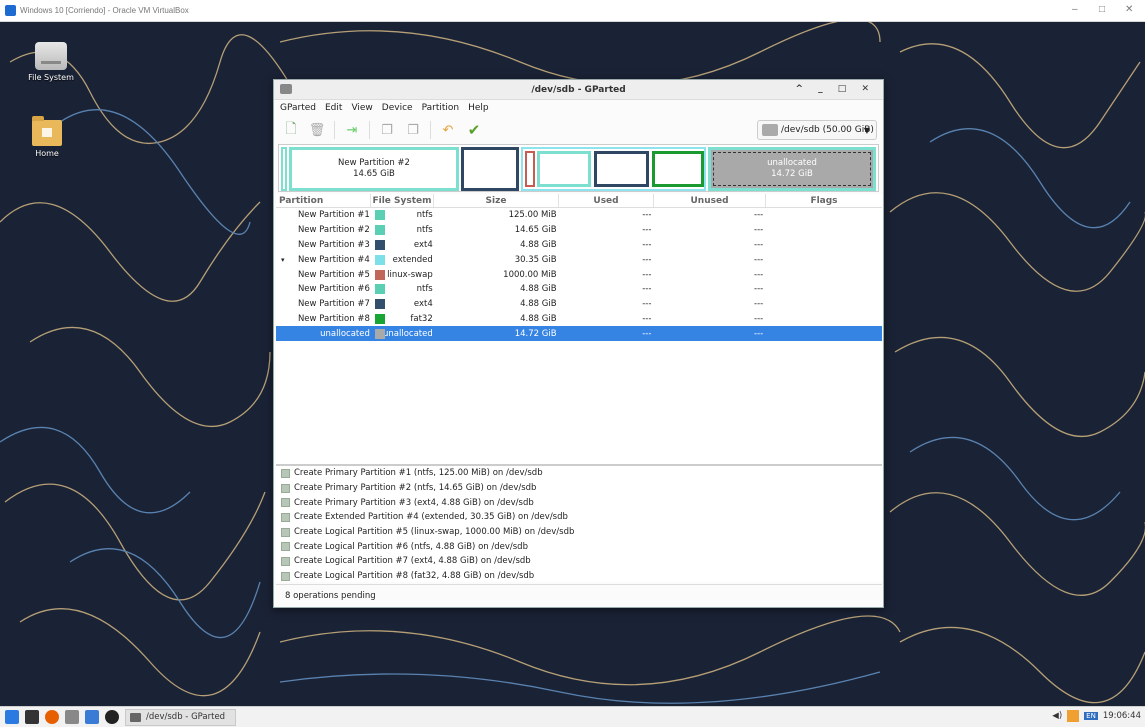 The height and width of the screenshot is (727, 1145). I want to click on copy-icon: ❐, so click(387, 130).